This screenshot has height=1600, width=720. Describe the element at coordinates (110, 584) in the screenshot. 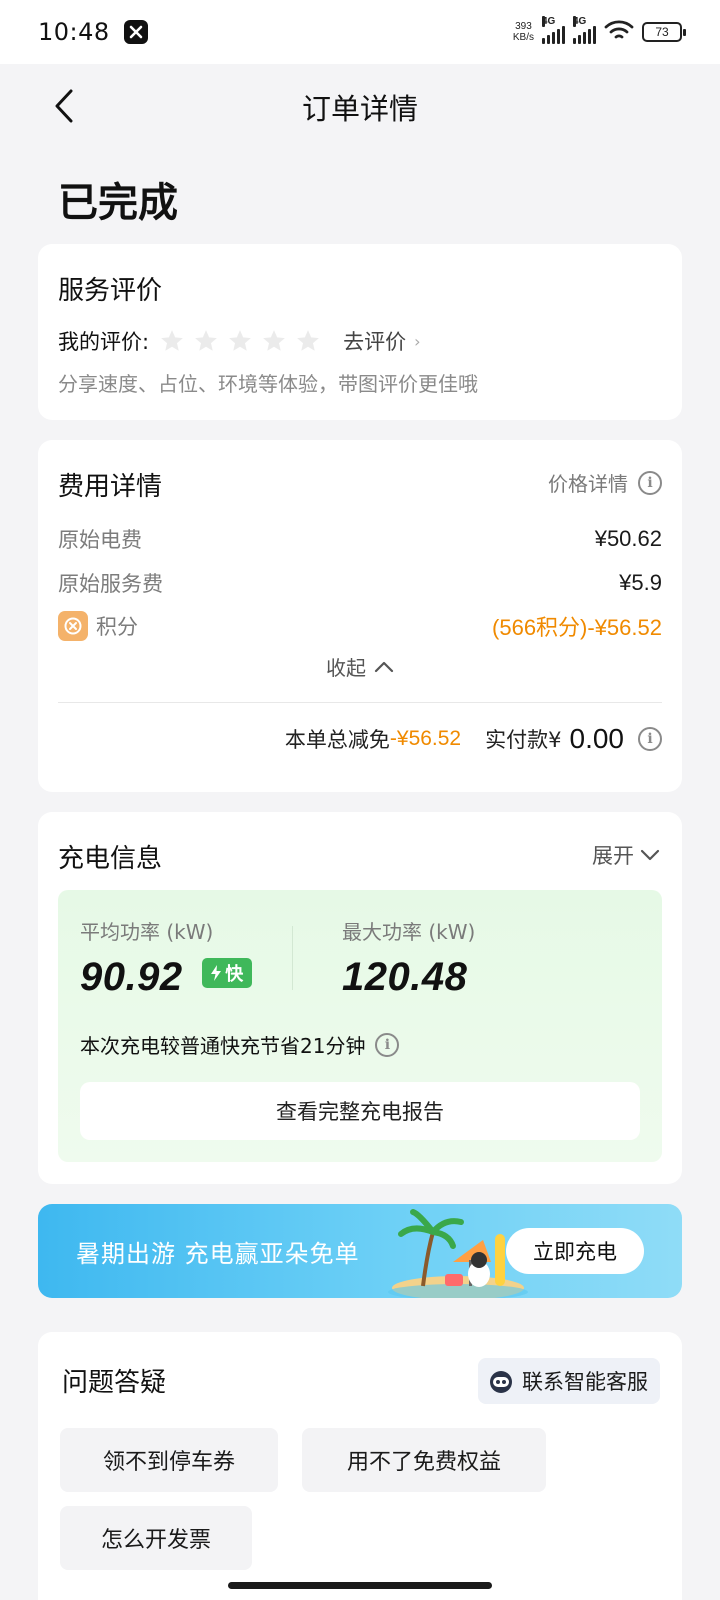

I see `fee-label: 原始服务费` at that location.